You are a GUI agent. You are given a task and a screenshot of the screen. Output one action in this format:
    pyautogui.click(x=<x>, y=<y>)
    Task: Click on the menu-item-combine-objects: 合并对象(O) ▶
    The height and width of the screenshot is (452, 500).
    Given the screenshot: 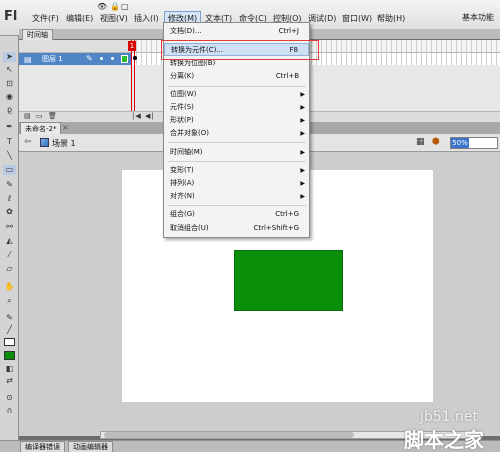 What is the action you would take?
    pyautogui.click(x=236, y=133)
    